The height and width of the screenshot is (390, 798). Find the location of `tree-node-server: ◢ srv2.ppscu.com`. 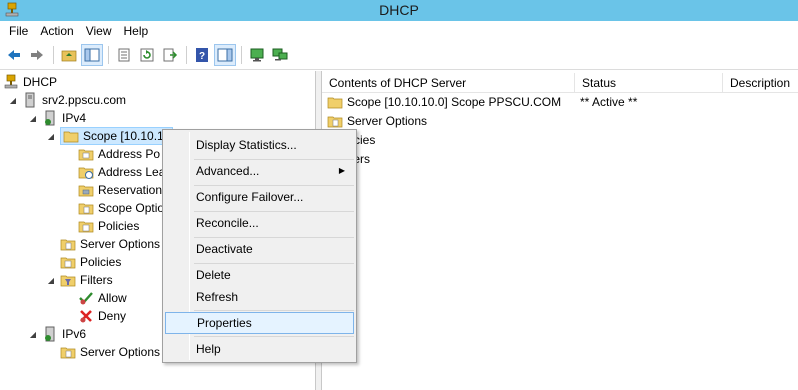

tree-node-server: ◢ srv2.ppscu.com is located at coordinates (66, 100).